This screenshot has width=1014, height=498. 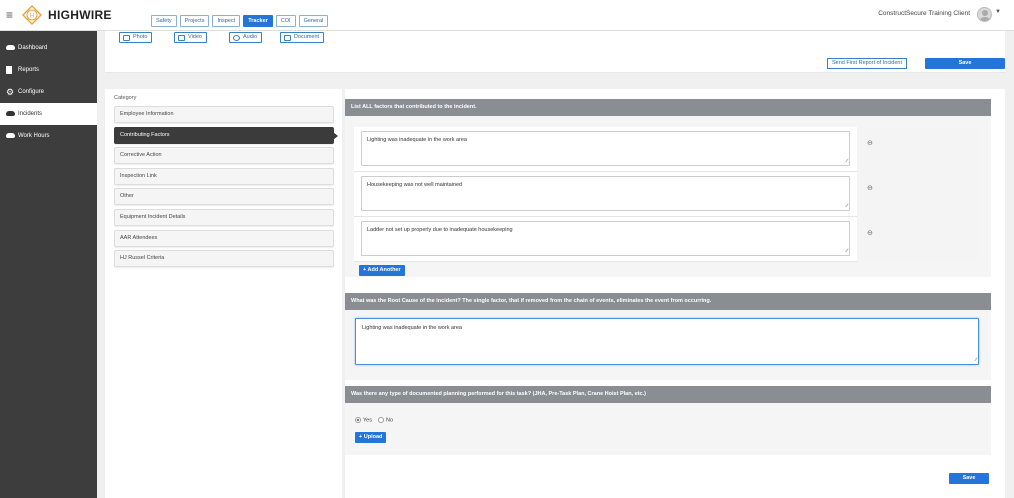 I want to click on sidebar-item-label: Reports, so click(x=29, y=70).